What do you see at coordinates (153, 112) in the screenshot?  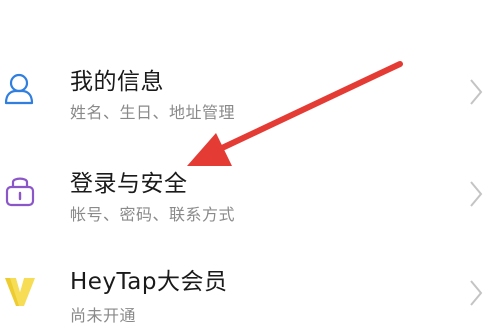 I see `settings-item-subtitle: 姓名、生日、地址管理` at bounding box center [153, 112].